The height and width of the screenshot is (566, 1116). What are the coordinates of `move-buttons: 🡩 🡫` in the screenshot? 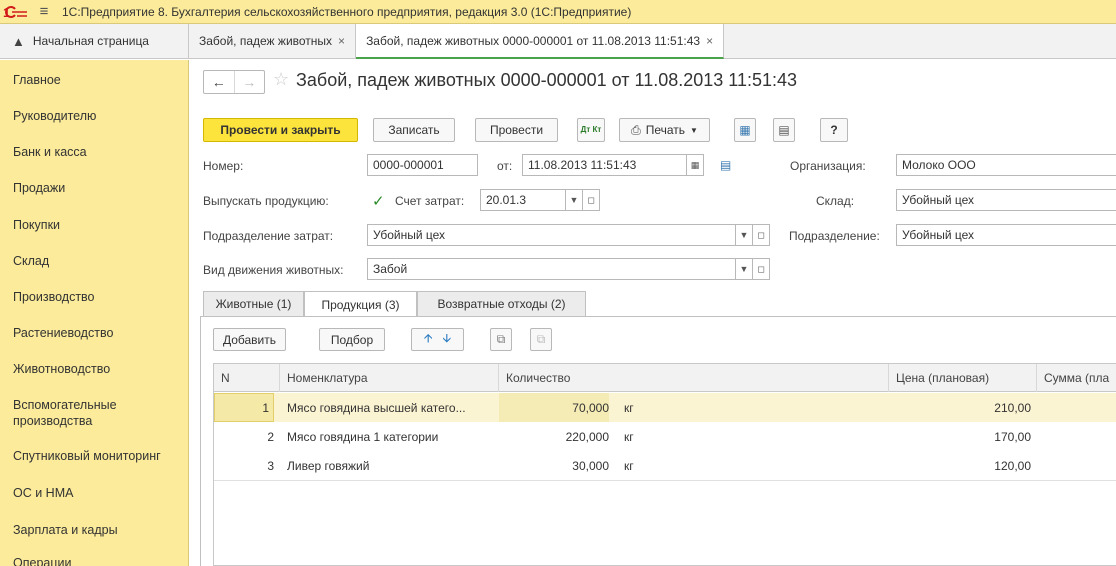 It's located at (437, 339).